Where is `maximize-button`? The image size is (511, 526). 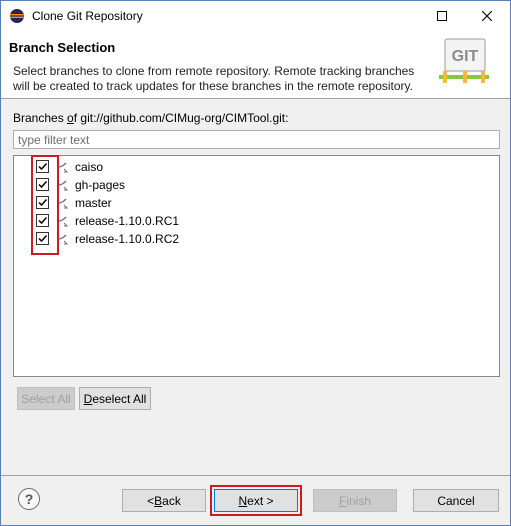 maximize-button is located at coordinates (442, 16).